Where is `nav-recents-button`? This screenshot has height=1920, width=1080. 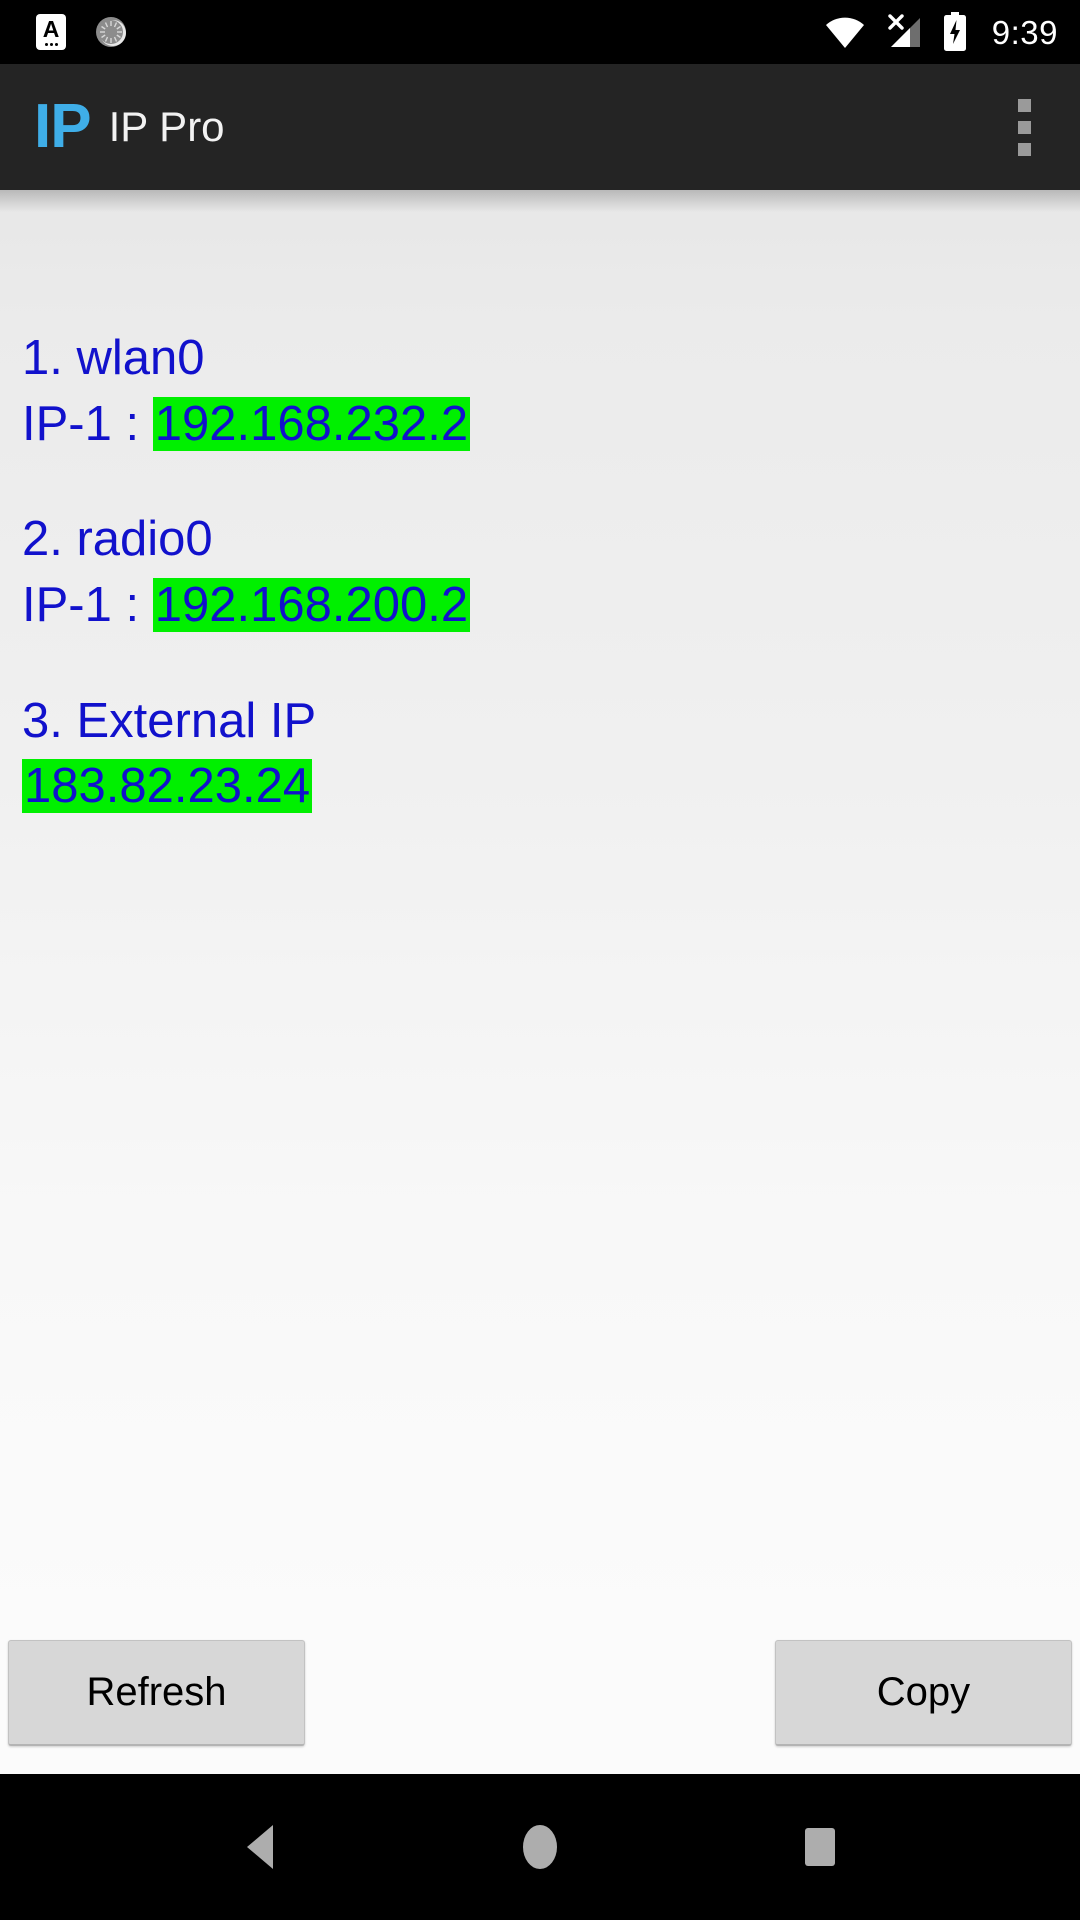 nav-recents-button is located at coordinates (820, 1847).